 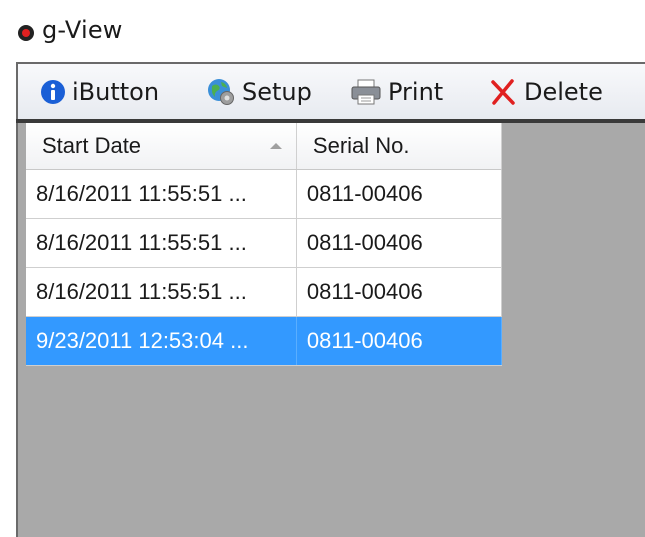 I want to click on column-header-start-date: Start Date, so click(x=161, y=146).